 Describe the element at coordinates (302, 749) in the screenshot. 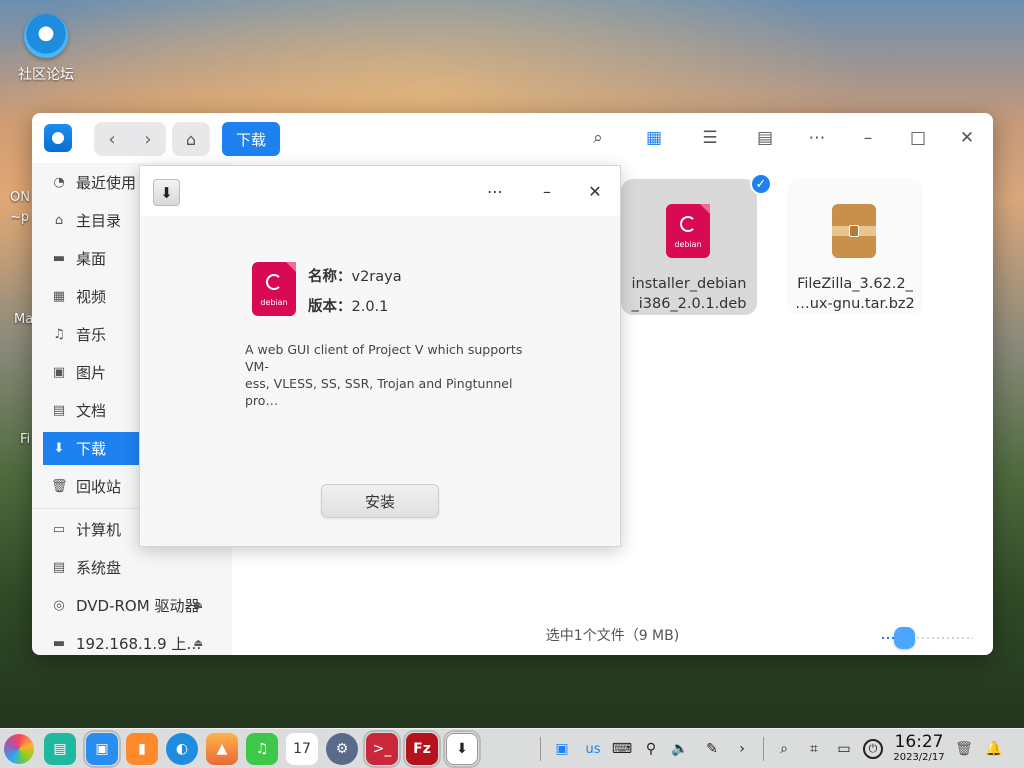

I see `calendar-icon: 17` at that location.